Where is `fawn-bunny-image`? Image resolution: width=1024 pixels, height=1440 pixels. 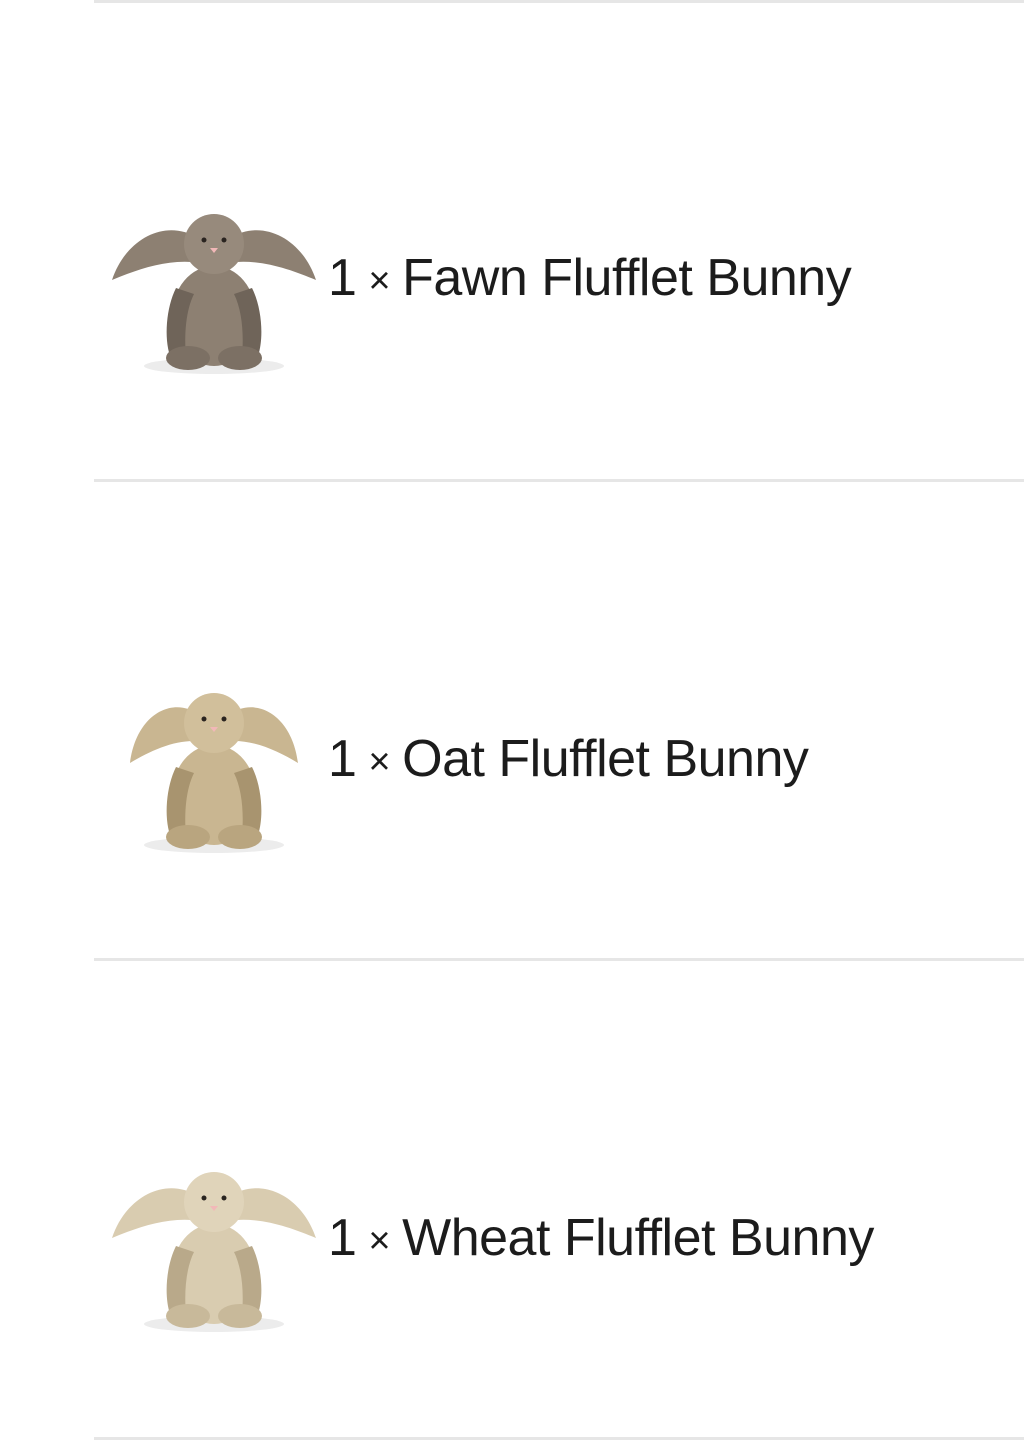
fawn-bunny-image is located at coordinates (214, 288).